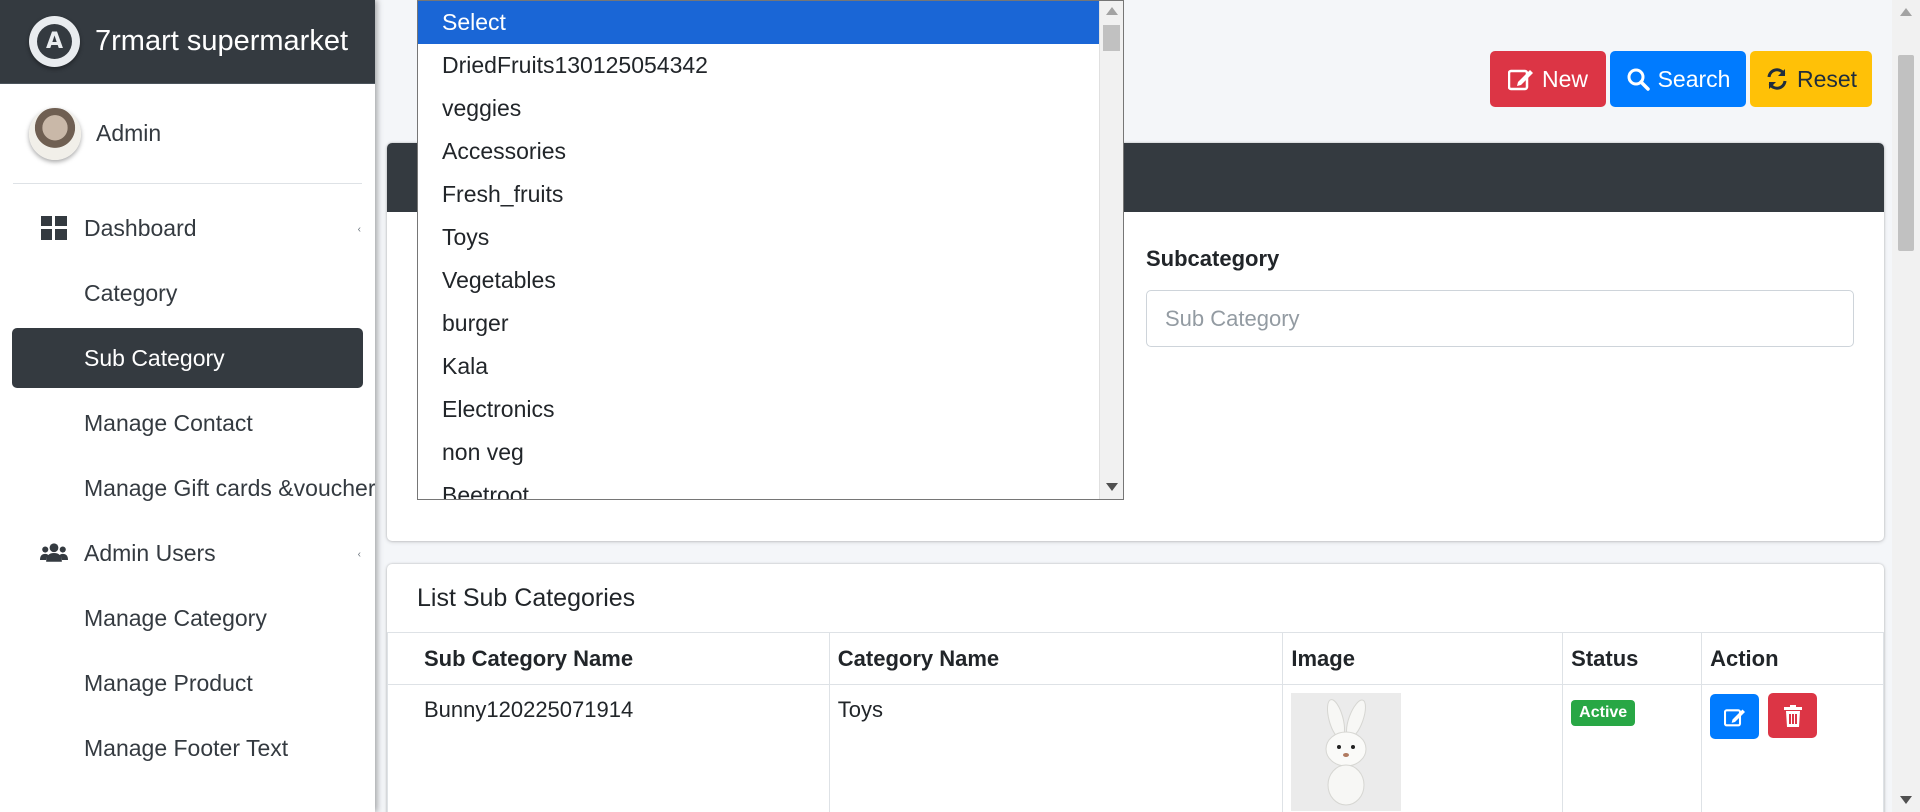 The height and width of the screenshot is (812, 1920). What do you see at coordinates (1632, 658) in the screenshot?
I see `column-header: Status` at bounding box center [1632, 658].